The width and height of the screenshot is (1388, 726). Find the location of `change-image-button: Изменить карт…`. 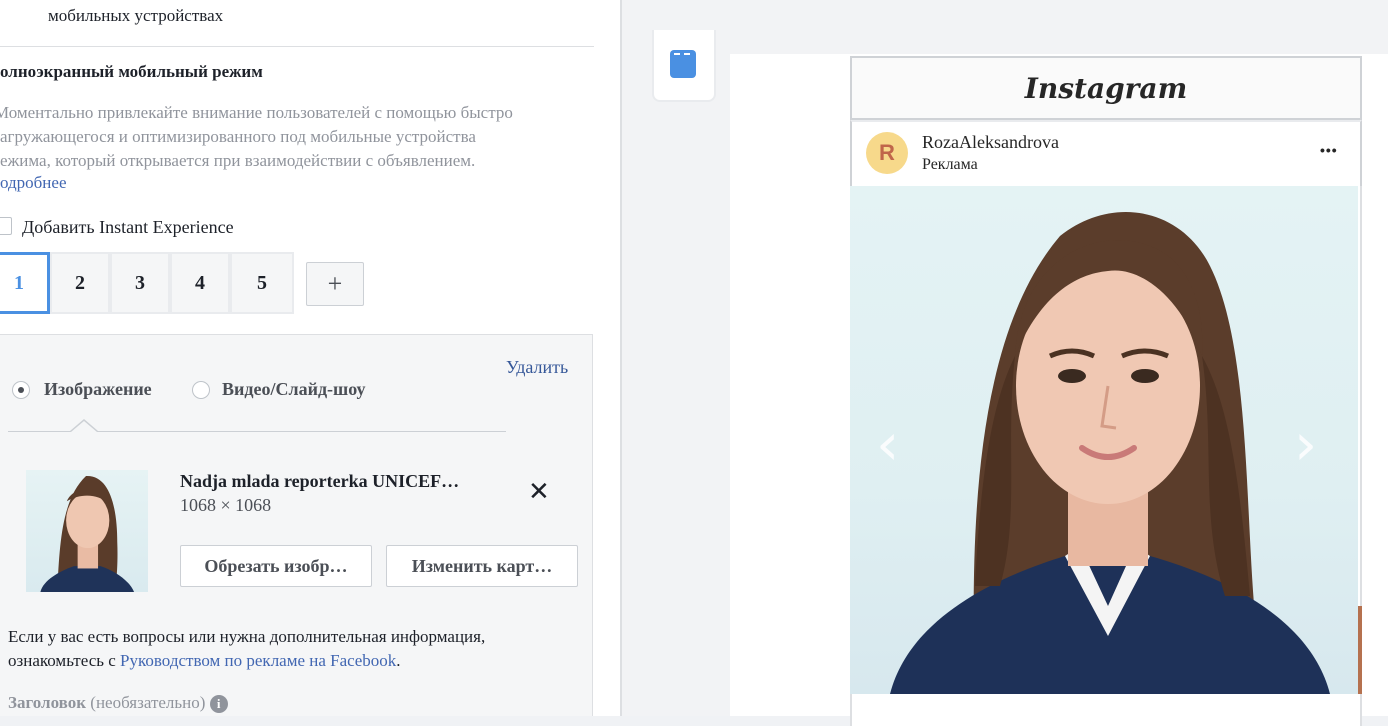

change-image-button: Изменить карт… is located at coordinates (482, 566).